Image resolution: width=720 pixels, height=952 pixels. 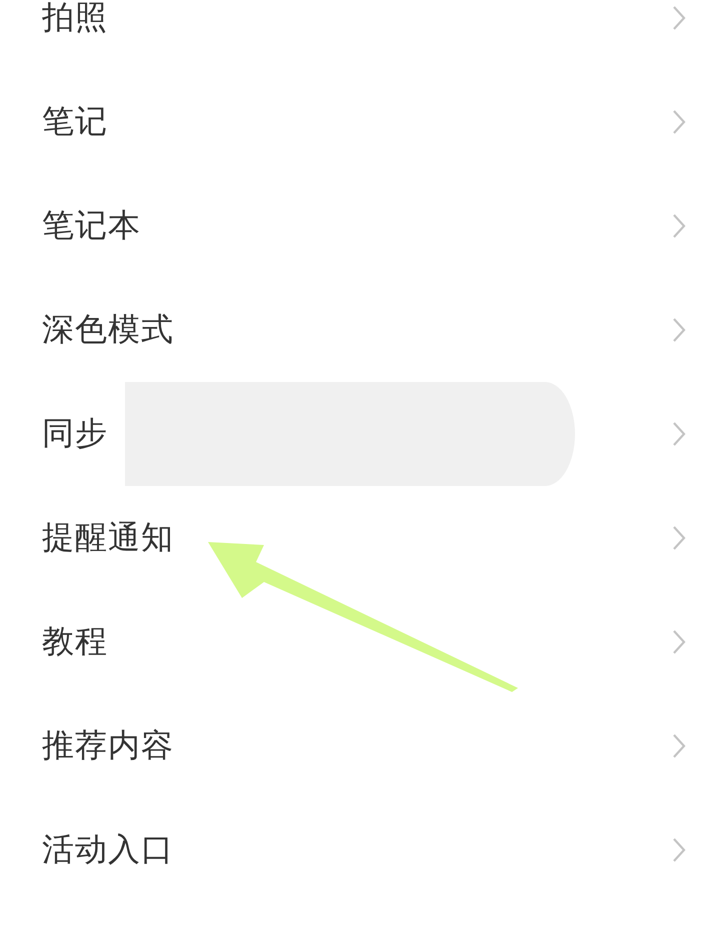 I want to click on row-label: 推荐内容, so click(x=108, y=745).